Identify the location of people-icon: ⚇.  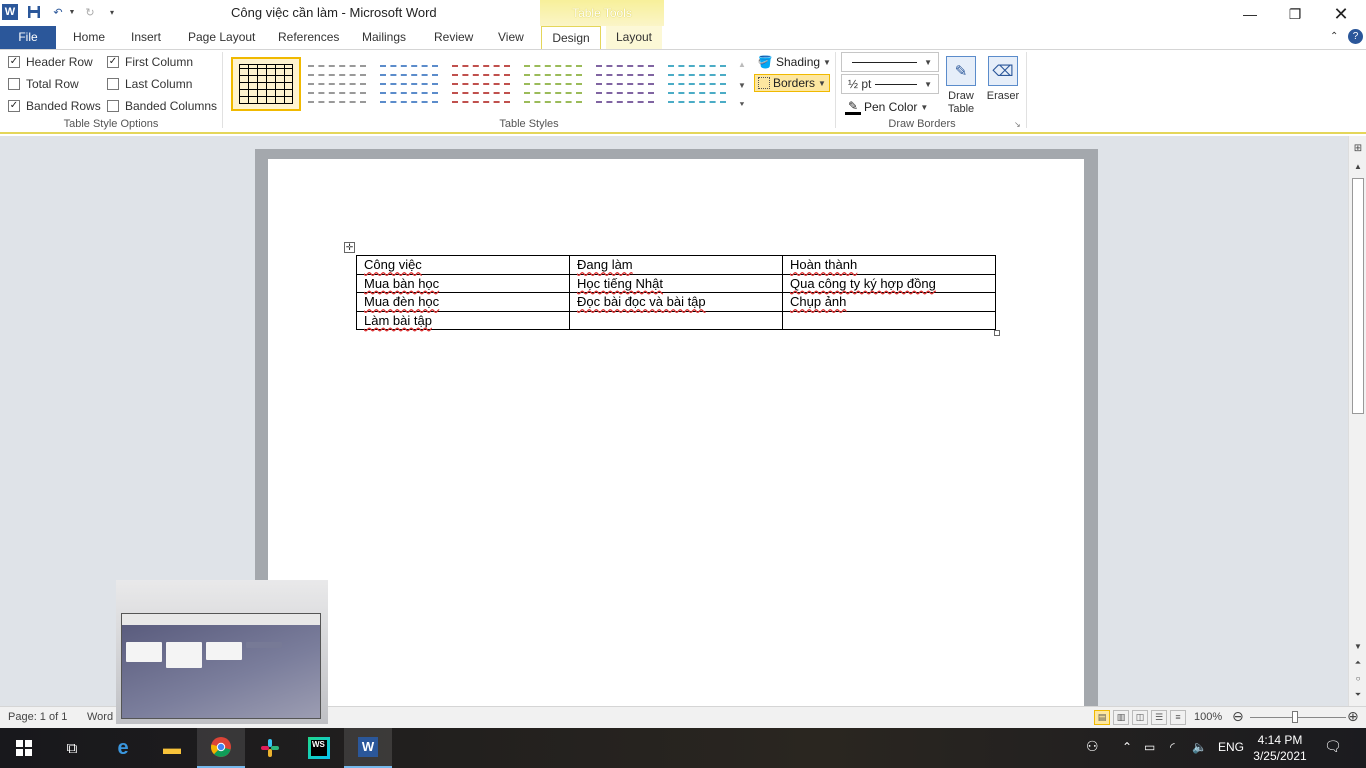
(1092, 746).